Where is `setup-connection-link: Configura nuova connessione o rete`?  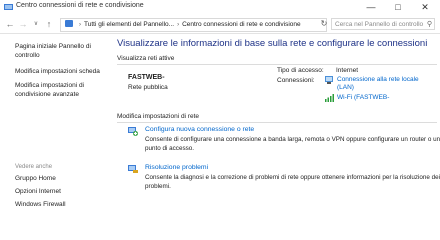 setup-connection-link: Configura nuova connessione o rete is located at coordinates (199, 129).